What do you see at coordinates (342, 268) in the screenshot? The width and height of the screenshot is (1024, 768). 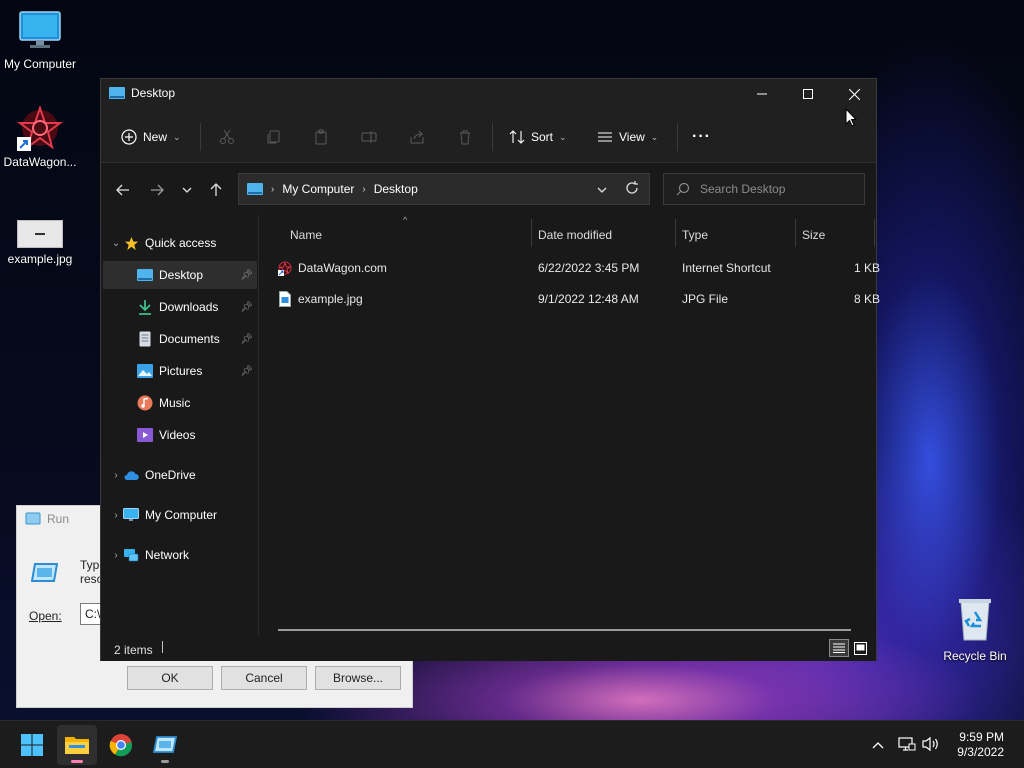 I see `file-name: DataWagon.com` at bounding box center [342, 268].